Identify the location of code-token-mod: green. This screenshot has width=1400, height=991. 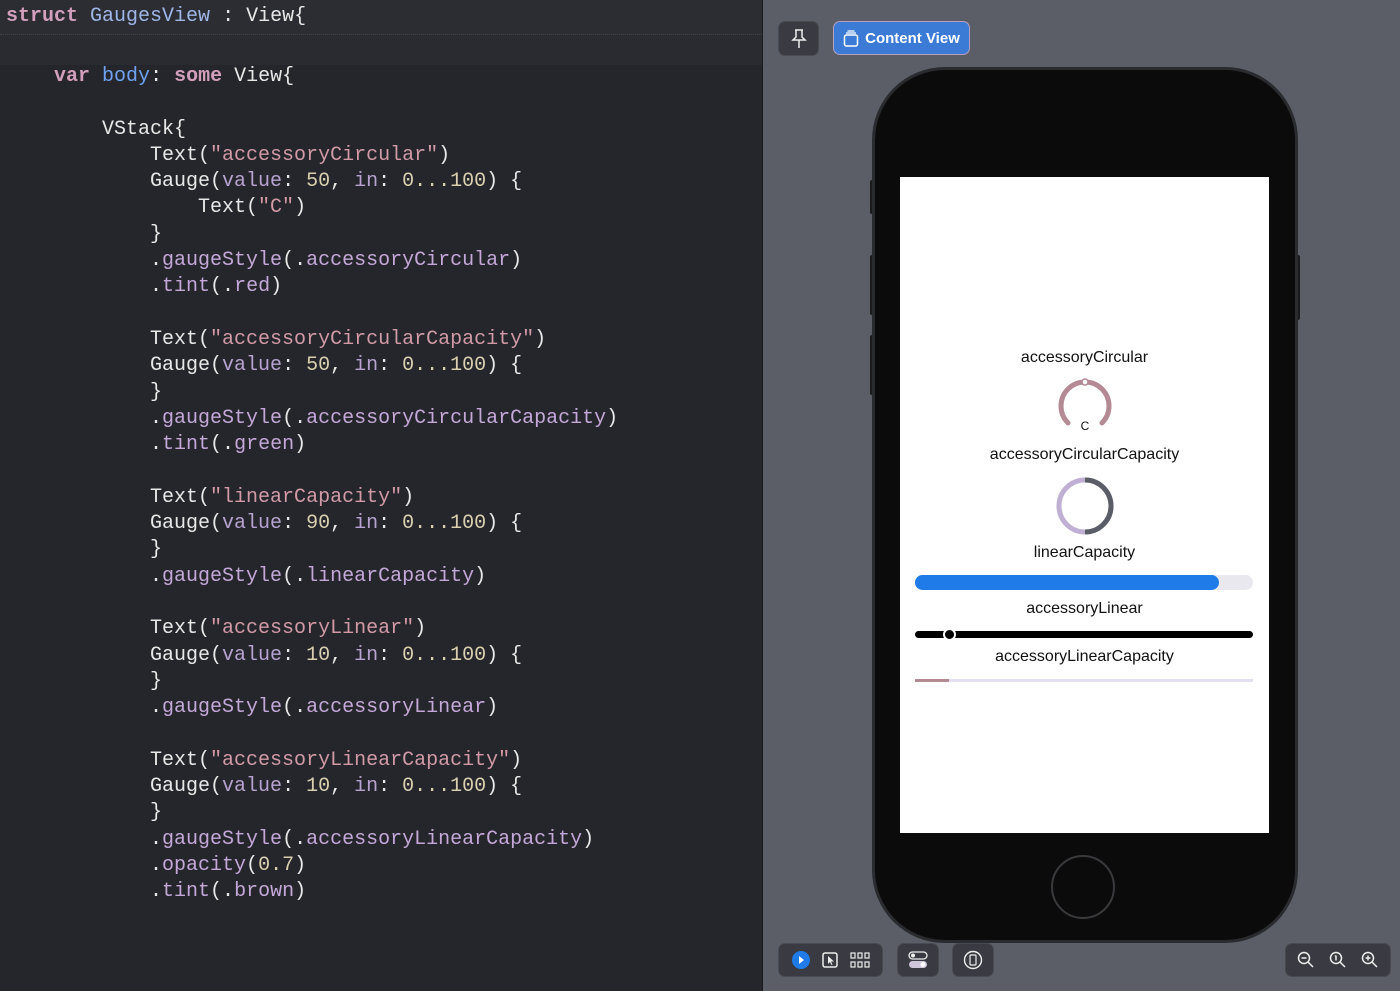
(264, 445).